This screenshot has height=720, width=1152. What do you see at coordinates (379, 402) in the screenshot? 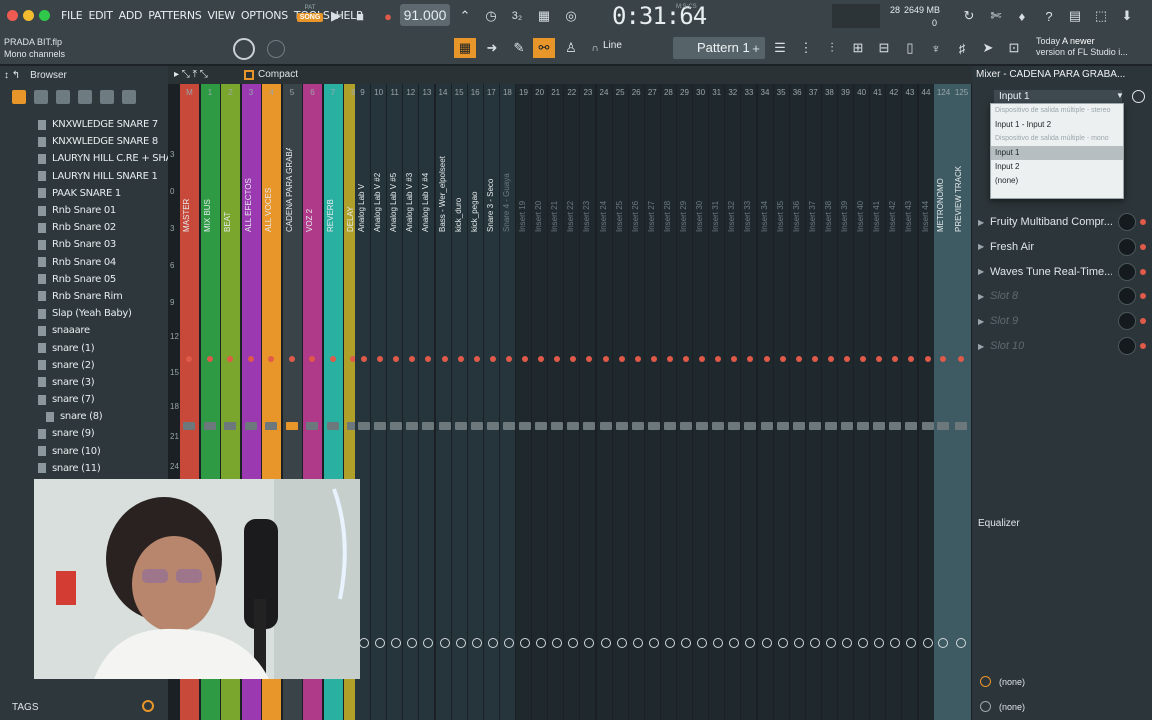
I see `mixer-track: 10 Analog Lab V #2` at bounding box center [379, 402].